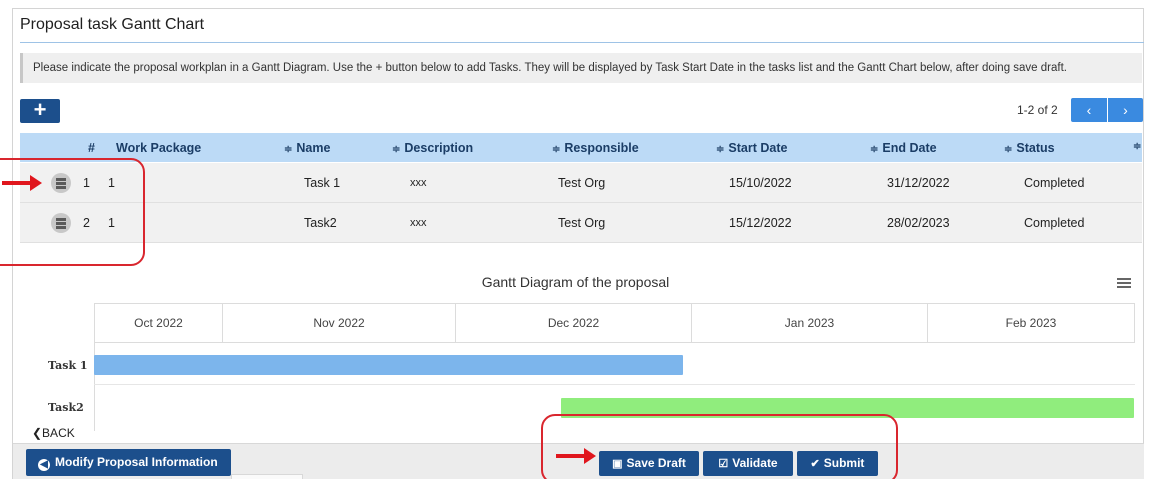  What do you see at coordinates (307, 148) in the screenshot?
I see `column-header-name: ≑ Name` at bounding box center [307, 148].